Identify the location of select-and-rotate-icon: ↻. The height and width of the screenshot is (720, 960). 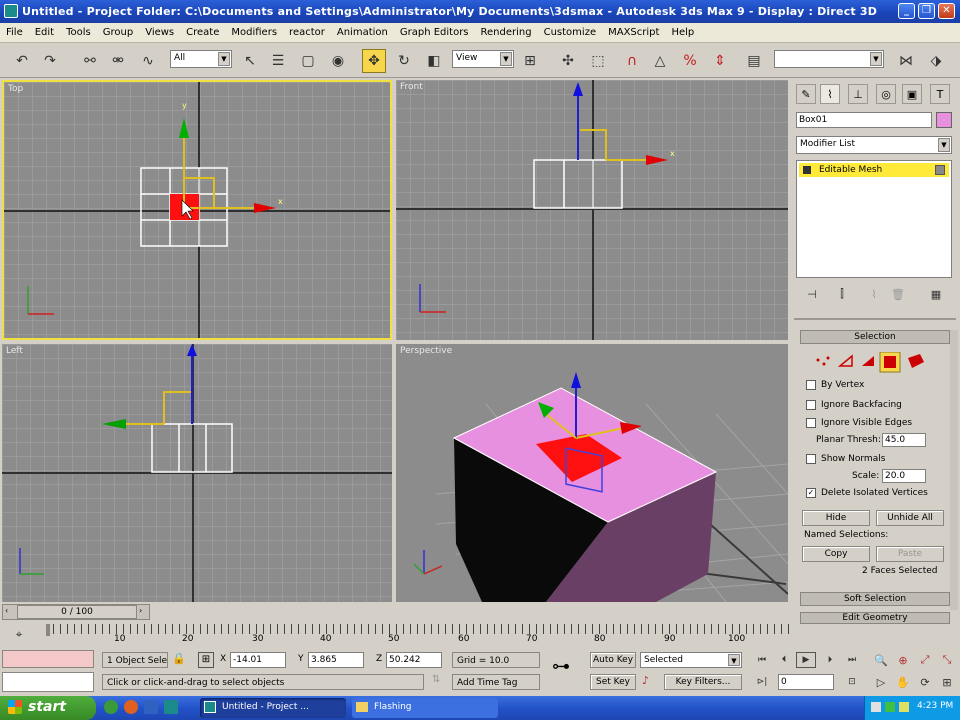
(404, 61).